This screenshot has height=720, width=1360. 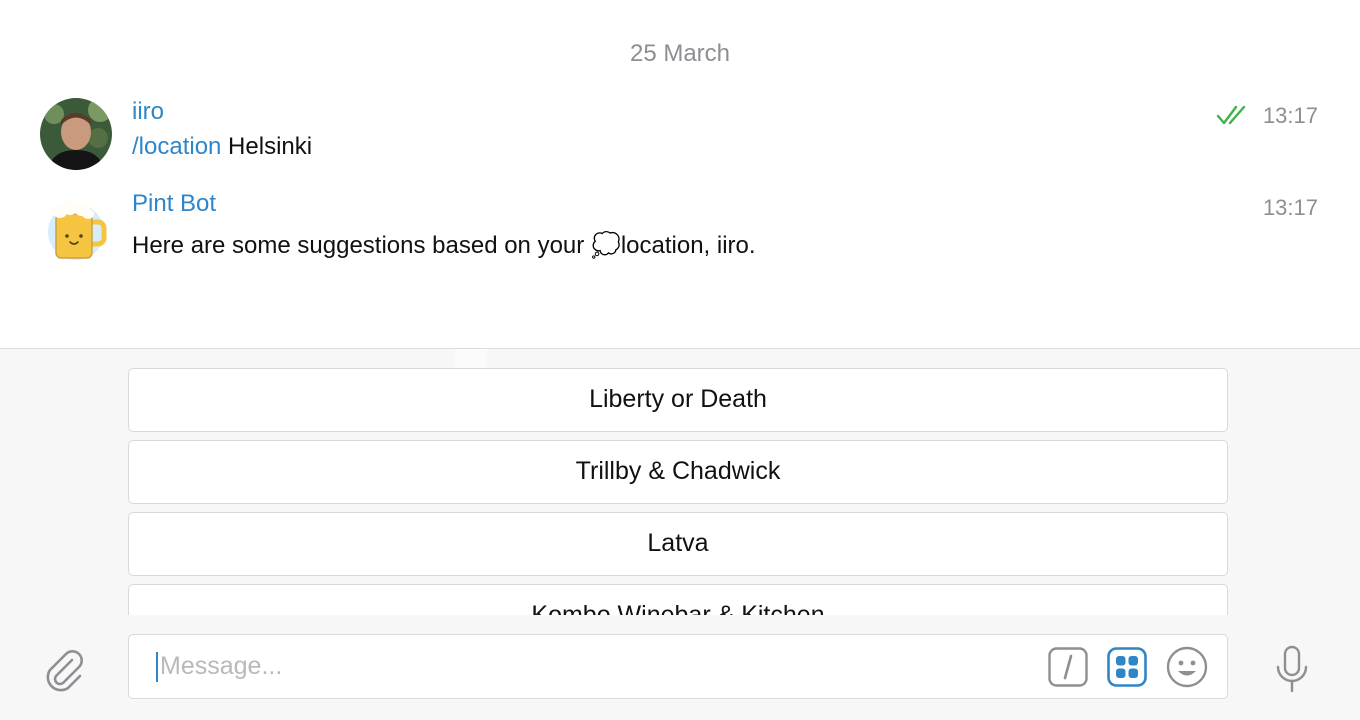 What do you see at coordinates (680, 53) in the screenshot?
I see `date-separator: 25 March` at bounding box center [680, 53].